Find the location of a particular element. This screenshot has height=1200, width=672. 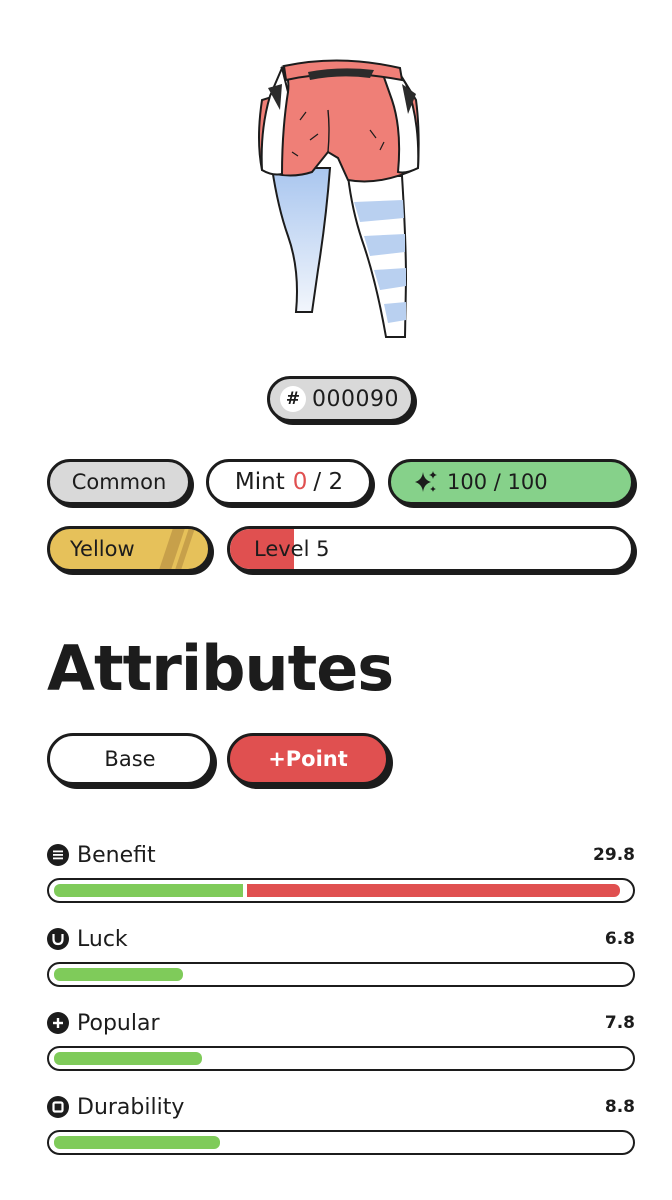

stat-bar-point-fill is located at coordinates (433, 890).